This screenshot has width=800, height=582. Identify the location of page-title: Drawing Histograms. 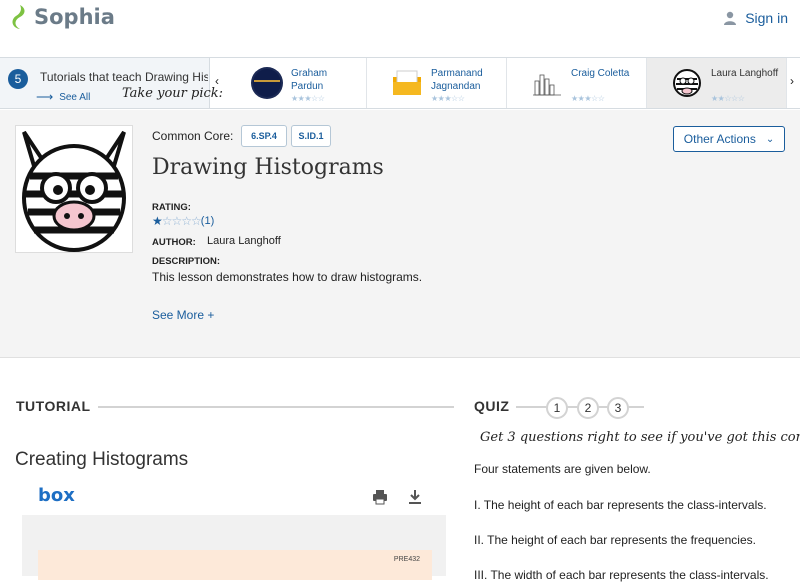
(268, 167).